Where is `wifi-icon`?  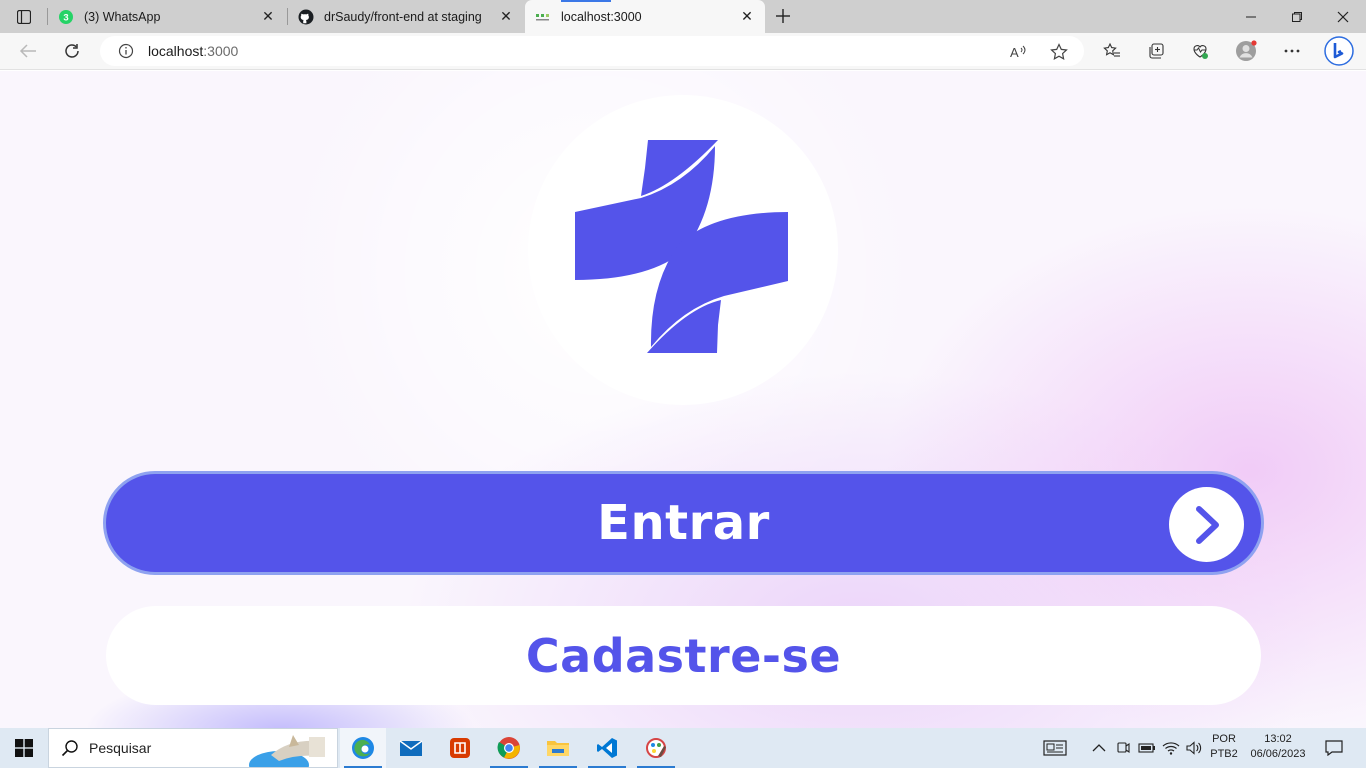
wifi-icon is located at coordinates (1171, 748).